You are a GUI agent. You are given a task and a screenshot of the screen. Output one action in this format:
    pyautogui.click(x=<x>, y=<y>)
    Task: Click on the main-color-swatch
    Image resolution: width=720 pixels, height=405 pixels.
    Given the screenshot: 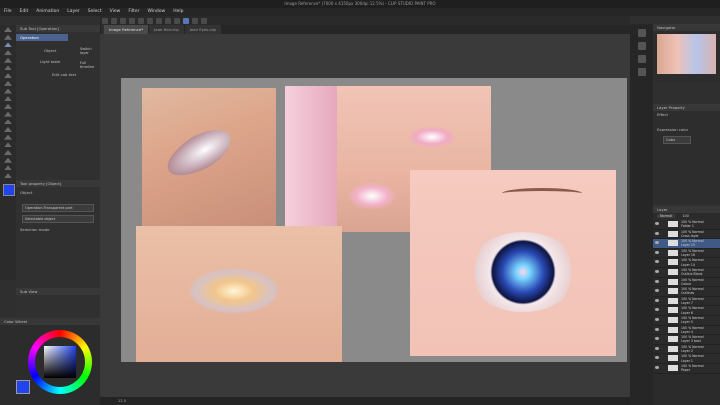 What is the action you would take?
    pyautogui.click(x=23, y=387)
    